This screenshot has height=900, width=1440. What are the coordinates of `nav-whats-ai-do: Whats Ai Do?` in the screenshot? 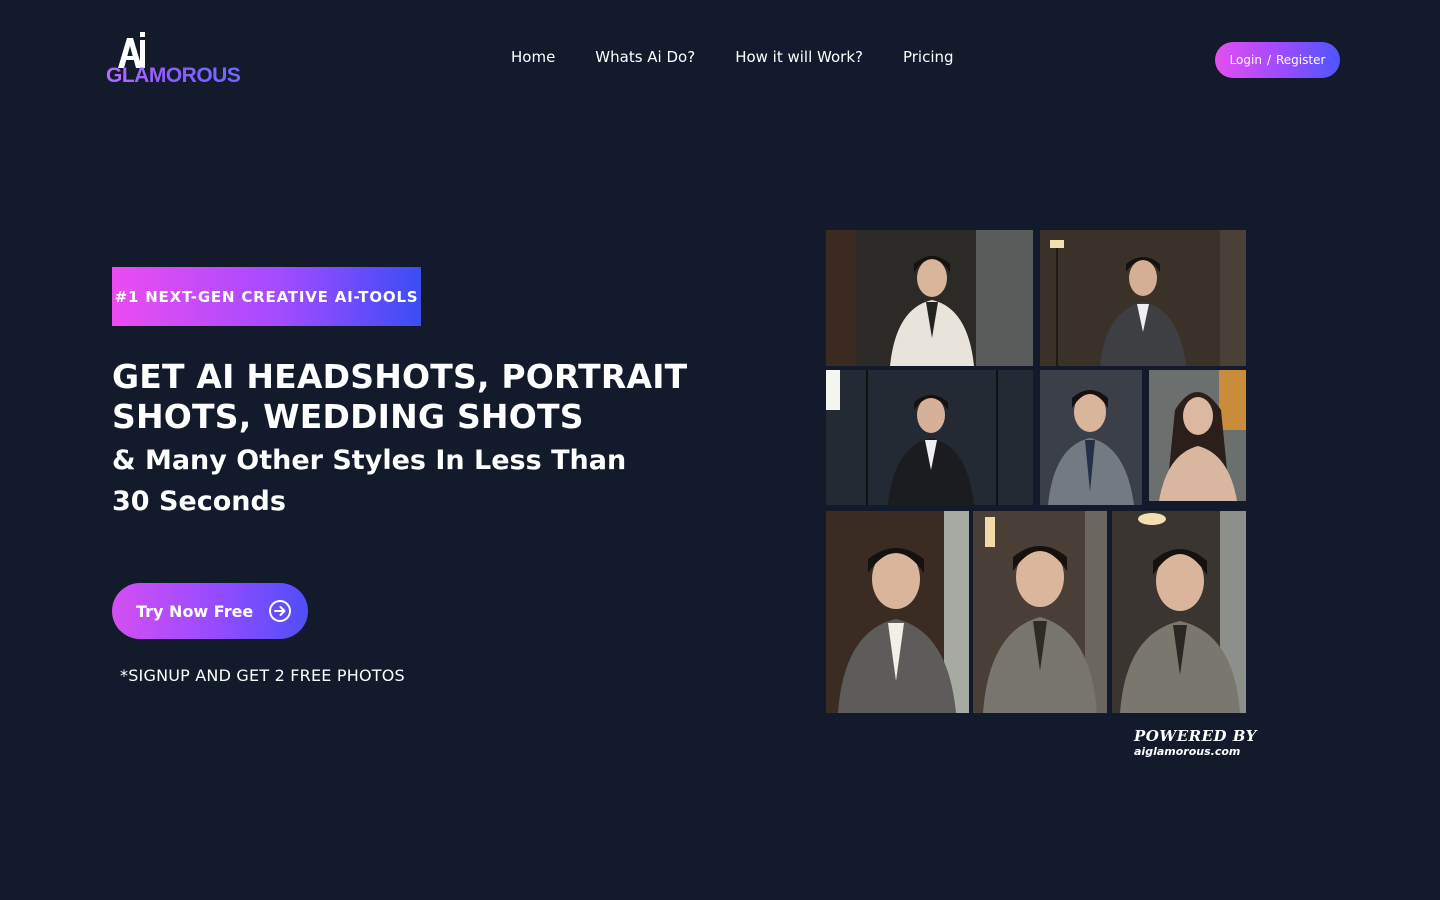 It's located at (645, 57).